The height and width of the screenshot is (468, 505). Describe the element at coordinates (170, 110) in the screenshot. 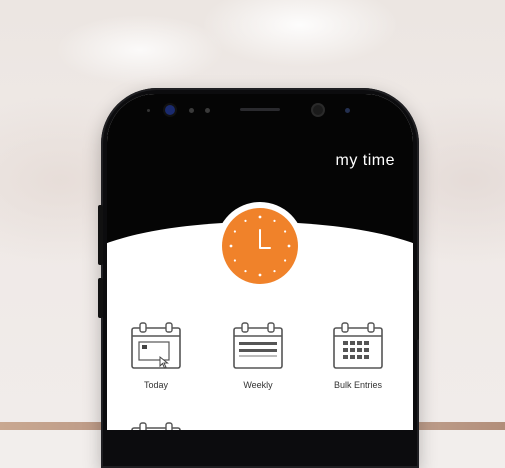

I see `iris-scanner-icon` at that location.